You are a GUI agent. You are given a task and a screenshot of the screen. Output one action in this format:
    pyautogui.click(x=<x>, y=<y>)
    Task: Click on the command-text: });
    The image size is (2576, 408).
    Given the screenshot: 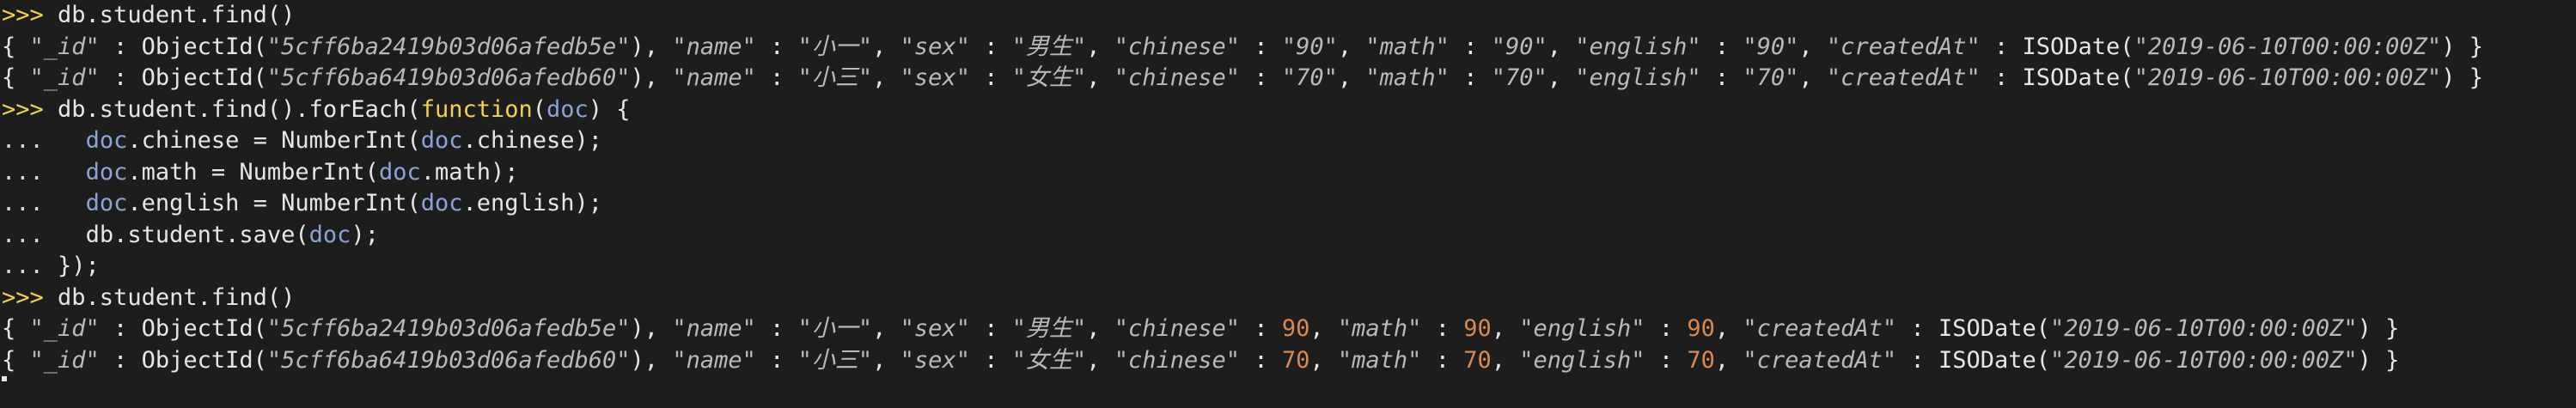 What is the action you would take?
    pyautogui.click(x=71, y=266)
    